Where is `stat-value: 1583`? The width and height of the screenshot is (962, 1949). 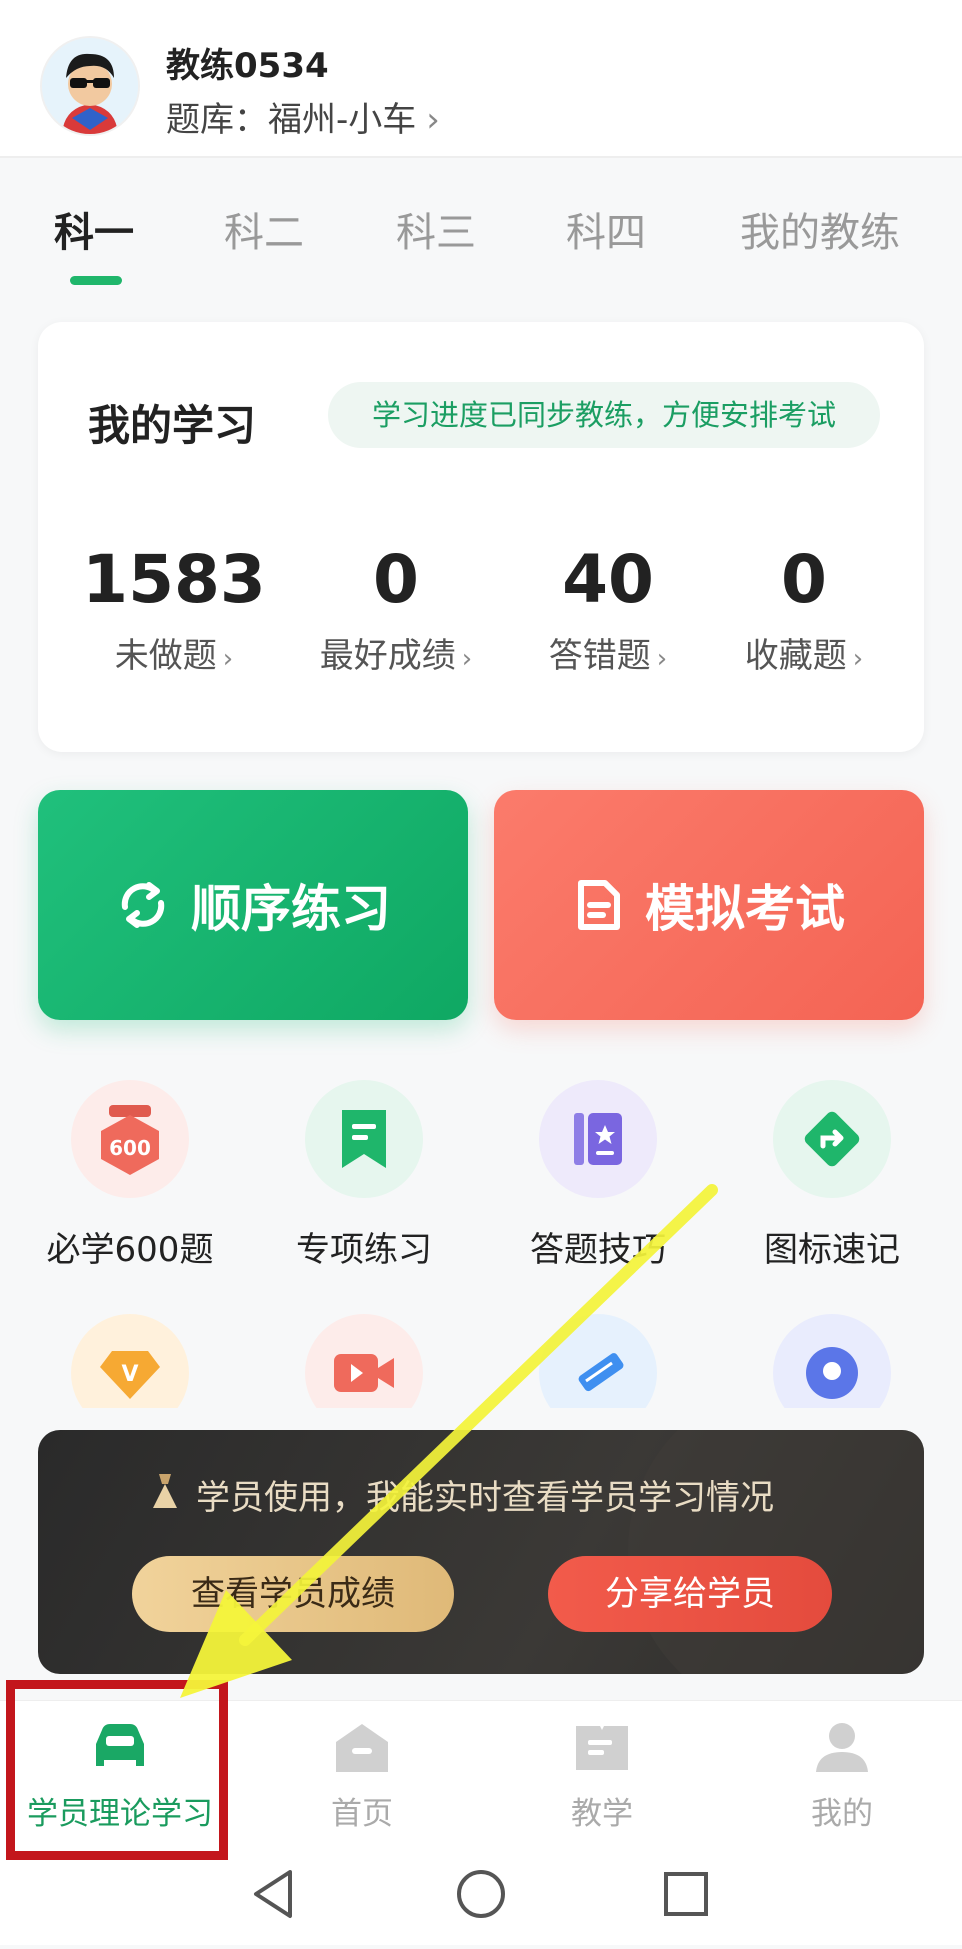
stat-value: 1583 is located at coordinates (174, 579).